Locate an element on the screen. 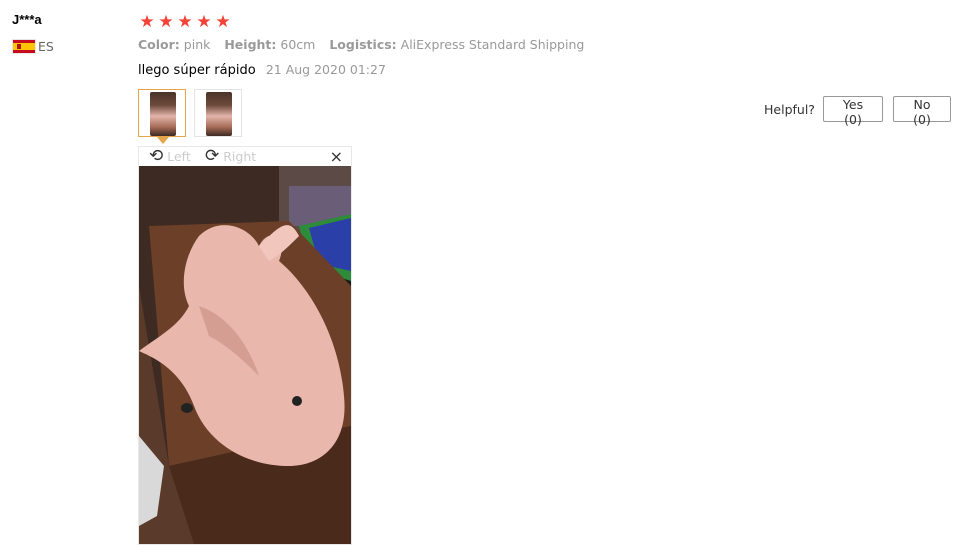  spain-flag-icon is located at coordinates (24, 46).